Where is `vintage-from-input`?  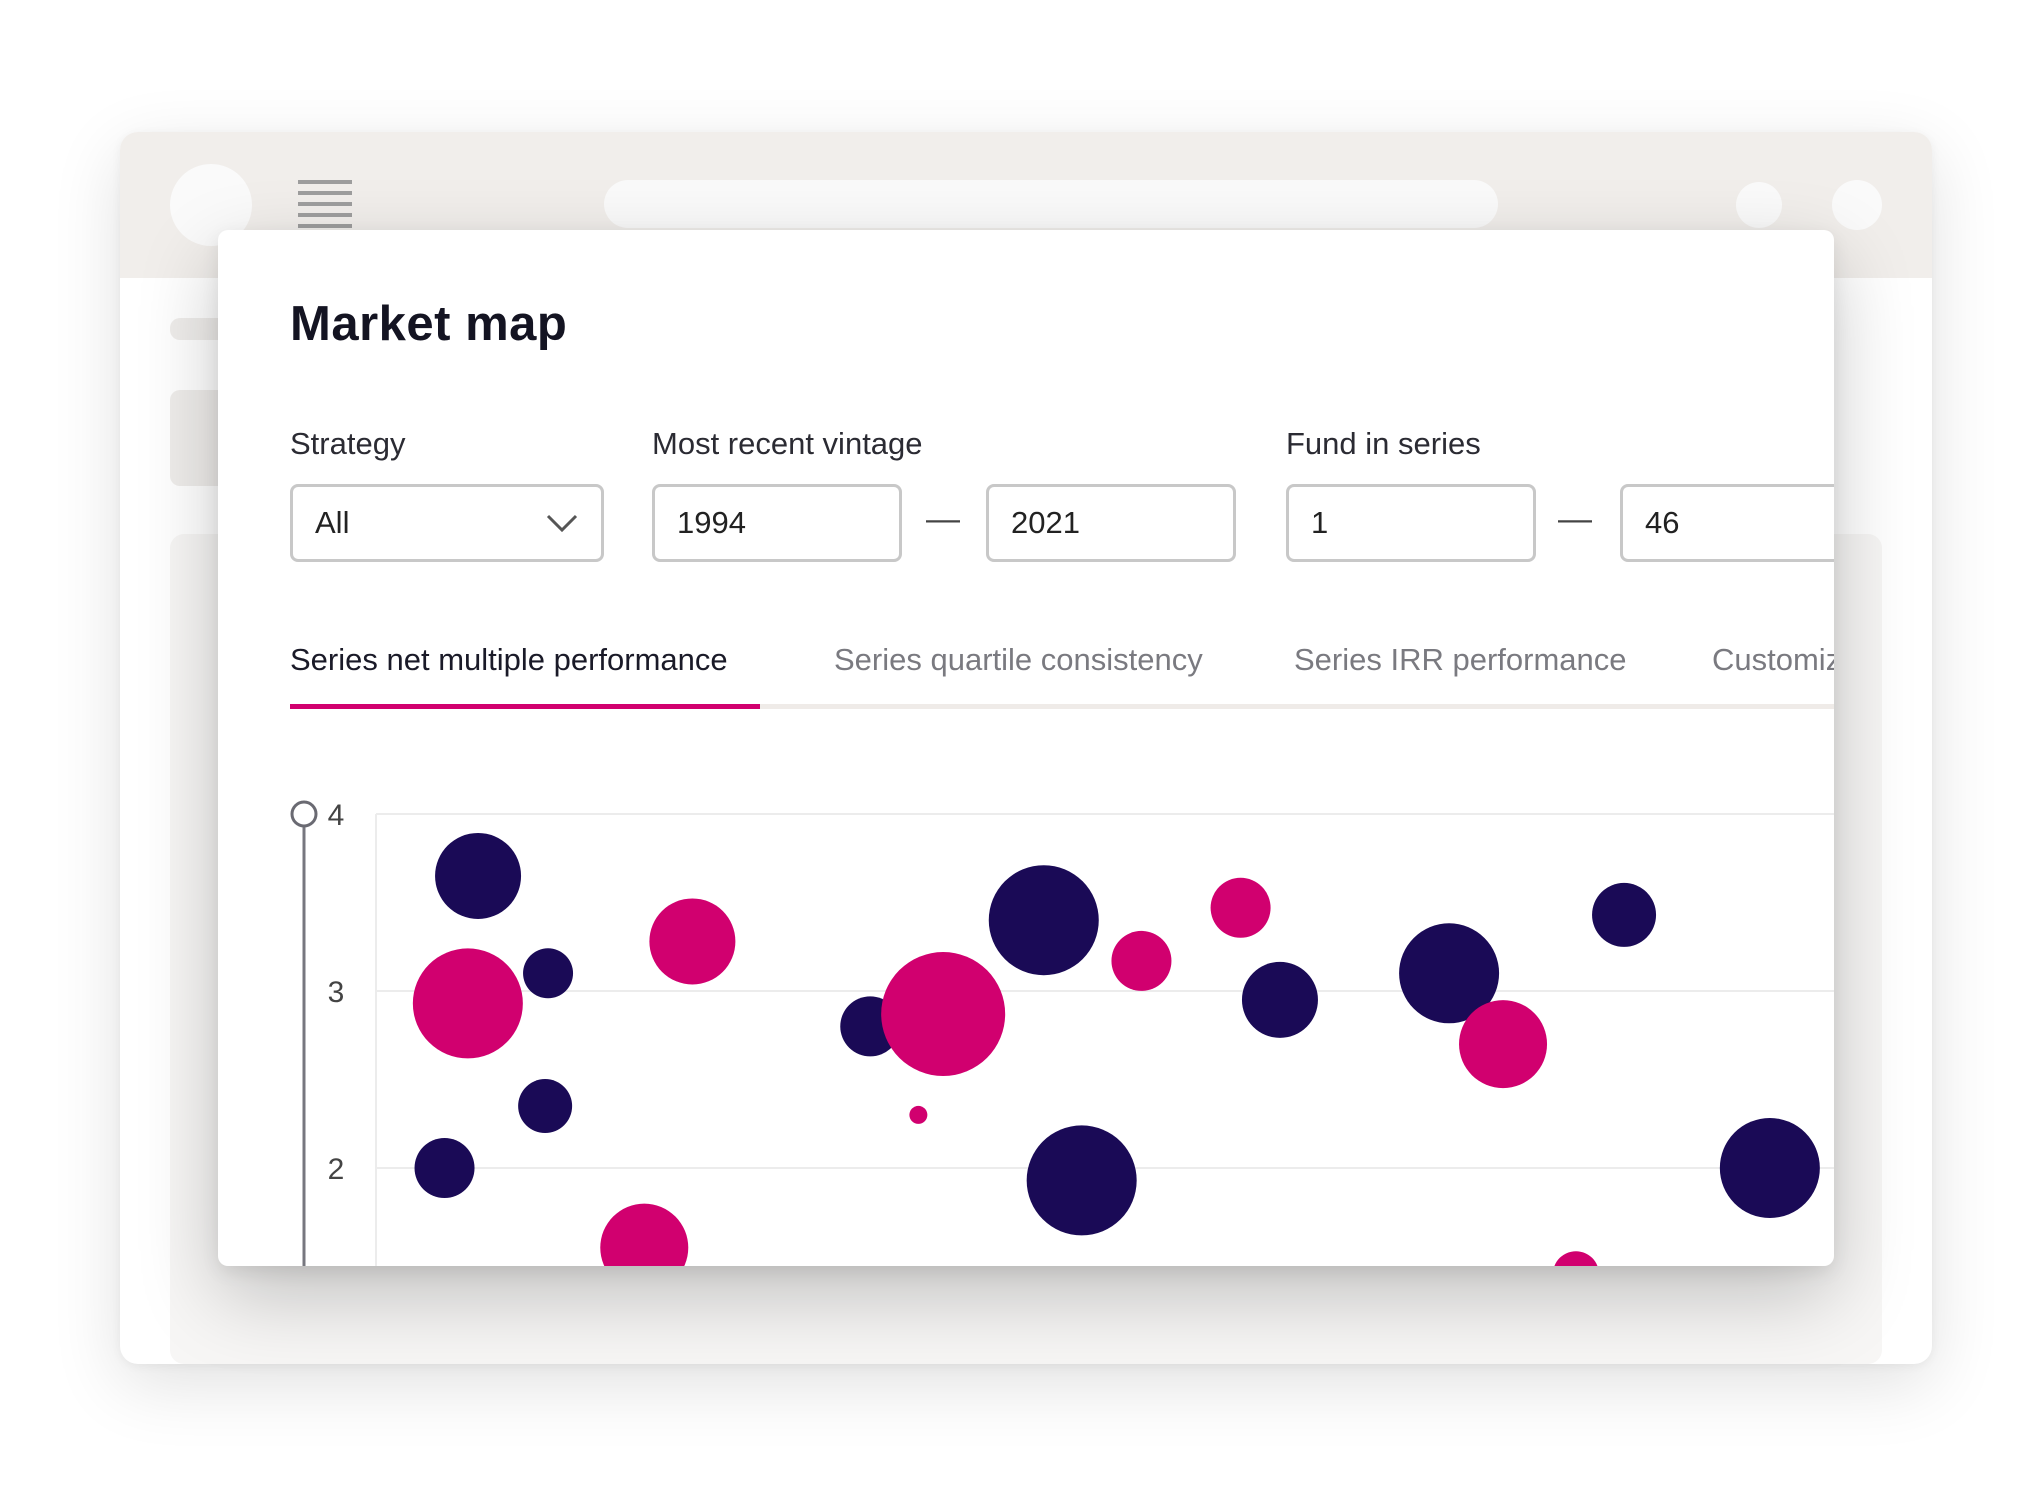
vintage-from-input is located at coordinates (777, 523).